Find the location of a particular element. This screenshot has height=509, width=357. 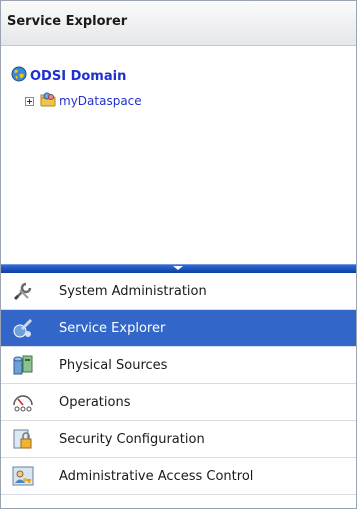

nav-item-label: Physical Sources is located at coordinates (113, 365).